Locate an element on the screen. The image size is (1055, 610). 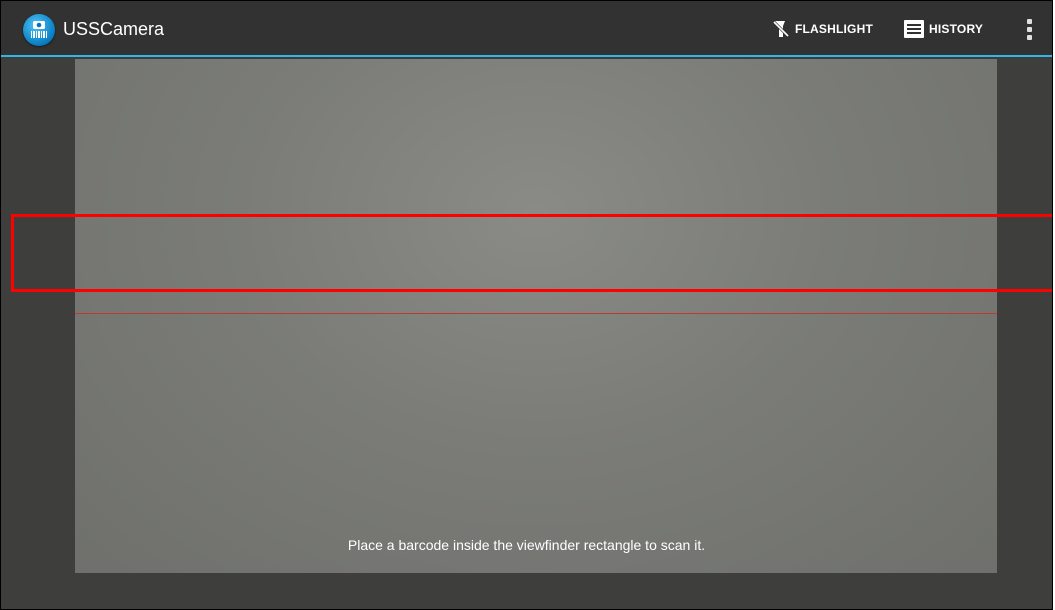
history-button: HISTORY is located at coordinates (943, 29).